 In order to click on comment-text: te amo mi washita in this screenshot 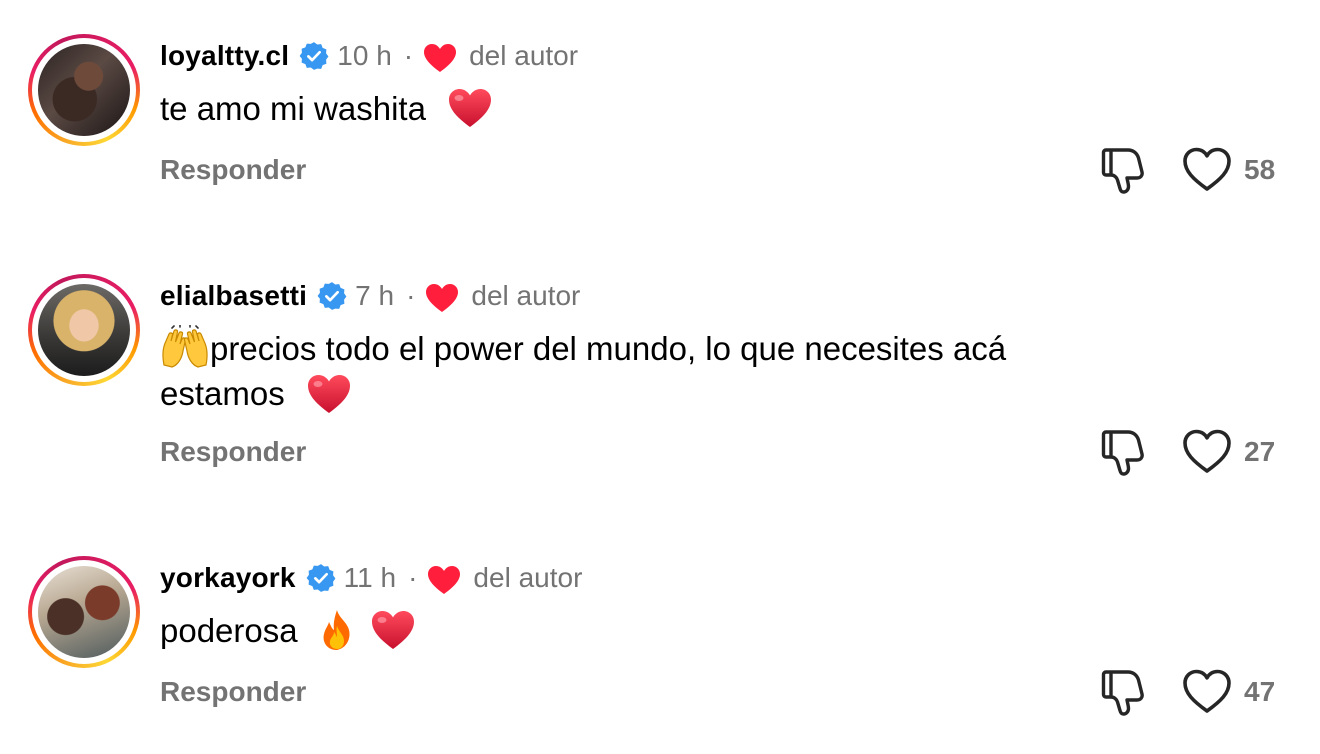, I will do `click(660, 110)`.